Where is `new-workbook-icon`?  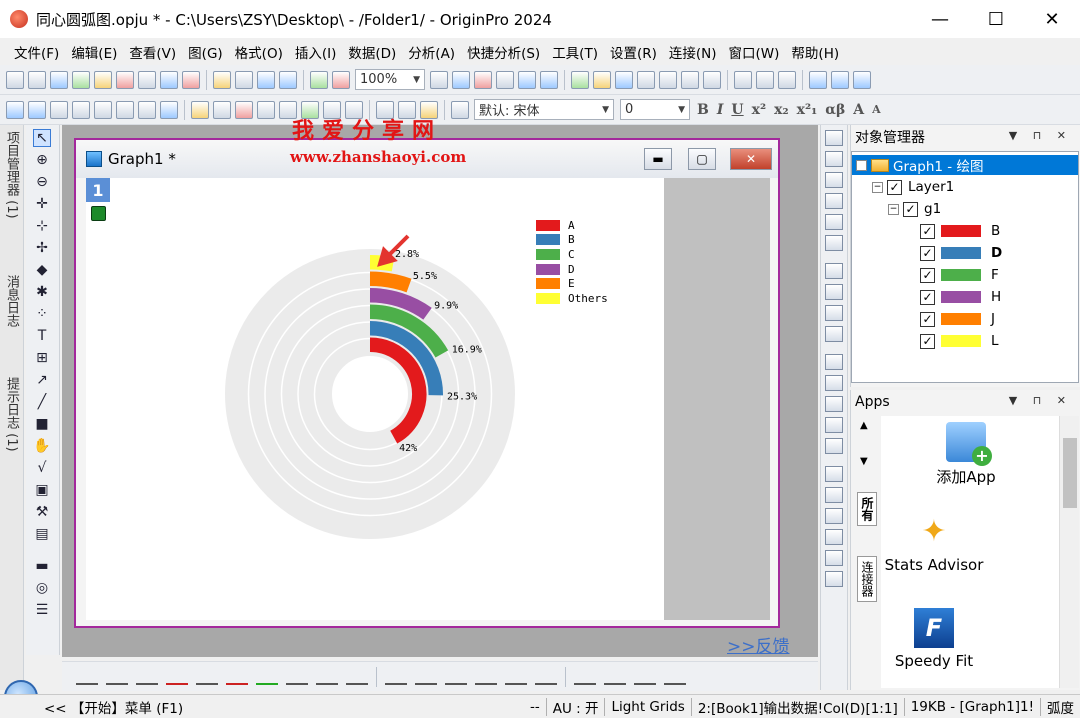
new-workbook-icon is located at coordinates (59, 79).